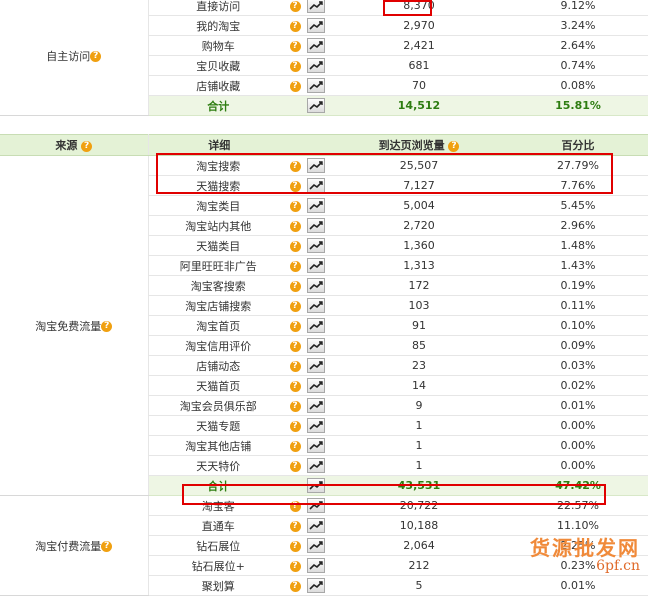 This screenshot has height=596, width=648. Describe the element at coordinates (218, 465) in the screenshot. I see `detail-name: 天天特价` at that location.